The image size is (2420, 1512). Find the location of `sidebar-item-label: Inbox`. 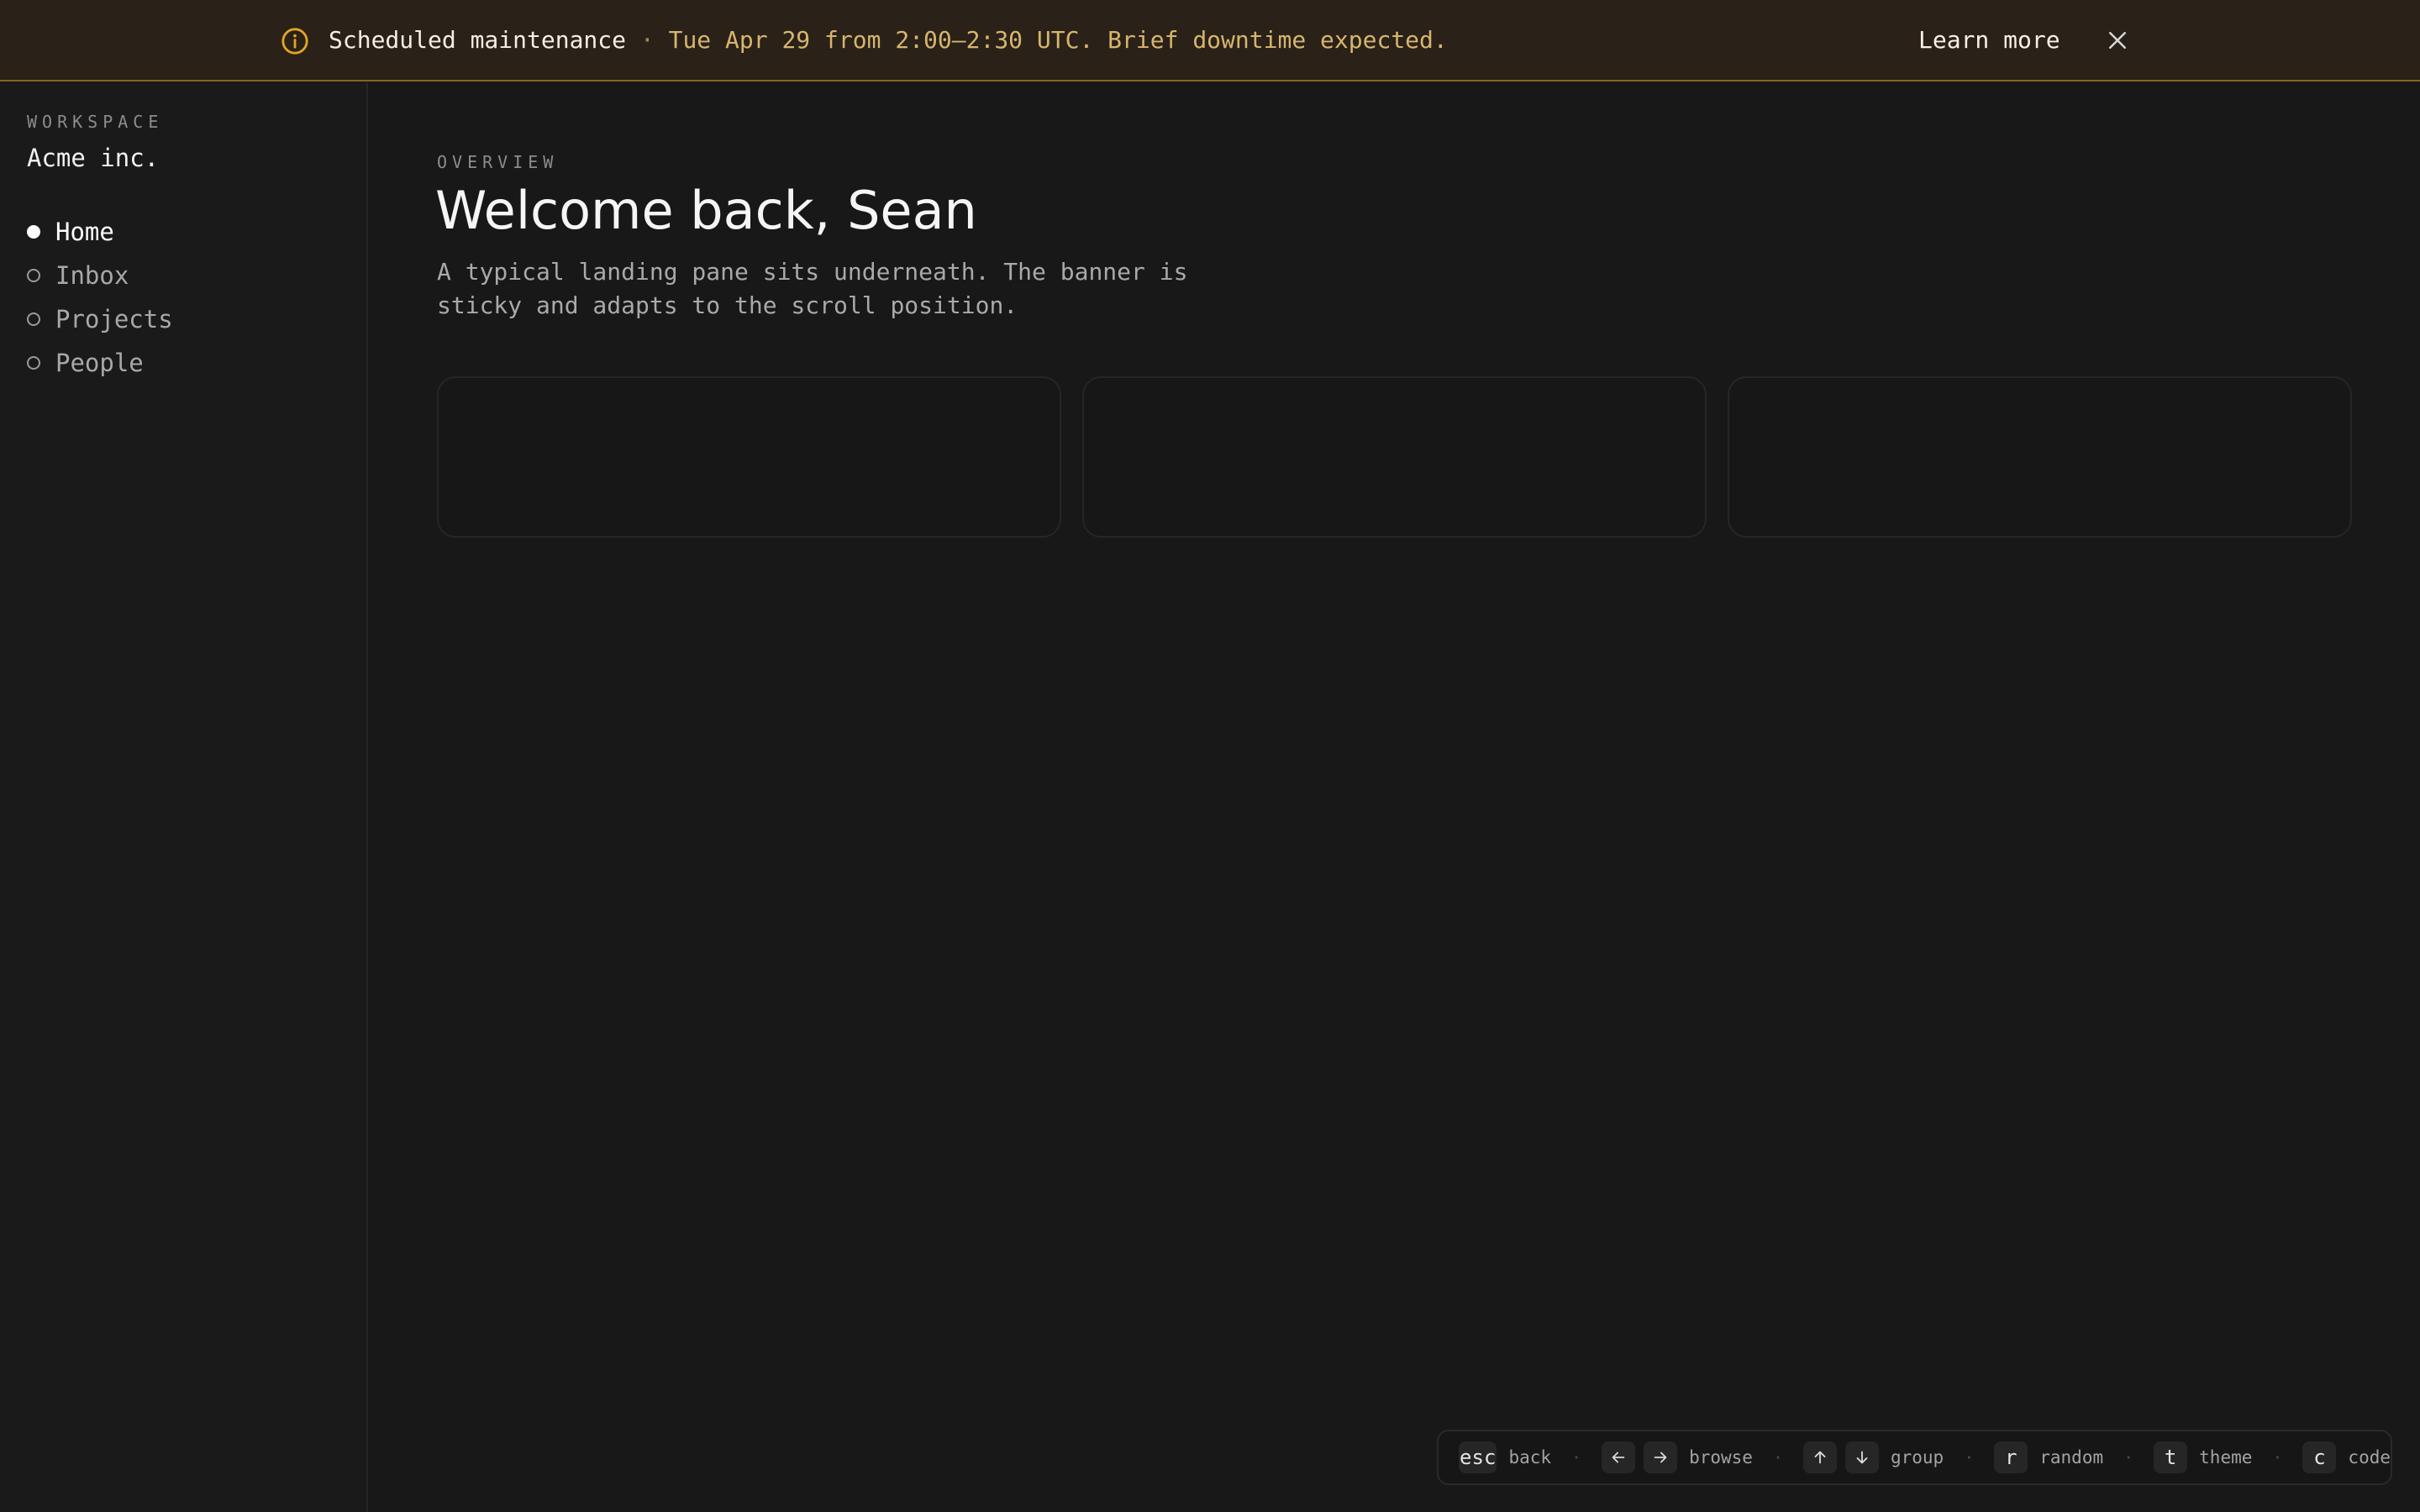

sidebar-item-label: Inbox is located at coordinates (92, 275).